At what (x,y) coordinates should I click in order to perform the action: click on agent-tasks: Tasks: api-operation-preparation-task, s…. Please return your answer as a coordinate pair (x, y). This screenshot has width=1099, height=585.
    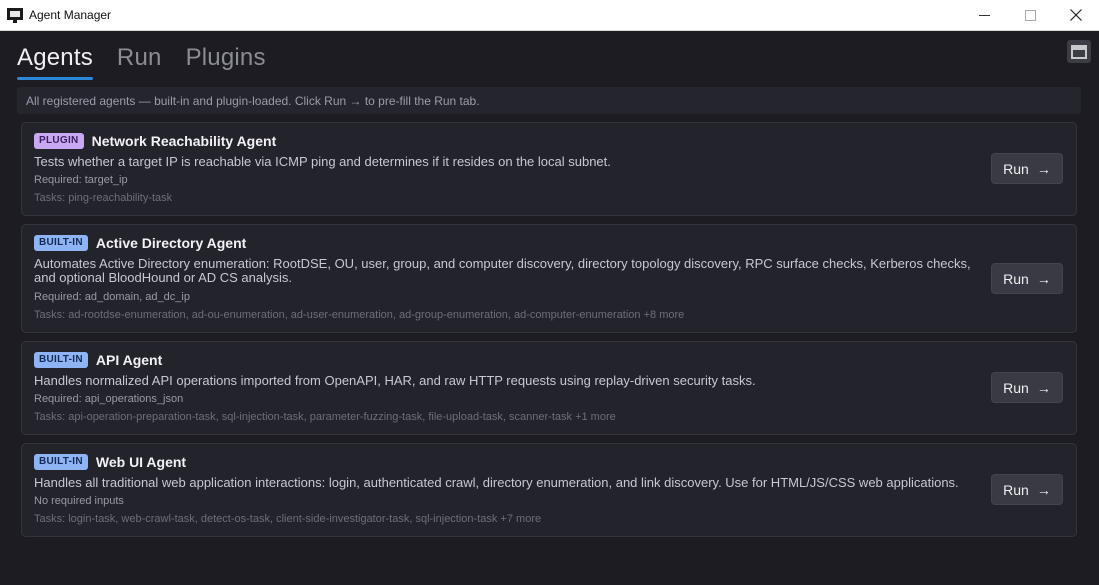
    Looking at the image, I should click on (325, 417).